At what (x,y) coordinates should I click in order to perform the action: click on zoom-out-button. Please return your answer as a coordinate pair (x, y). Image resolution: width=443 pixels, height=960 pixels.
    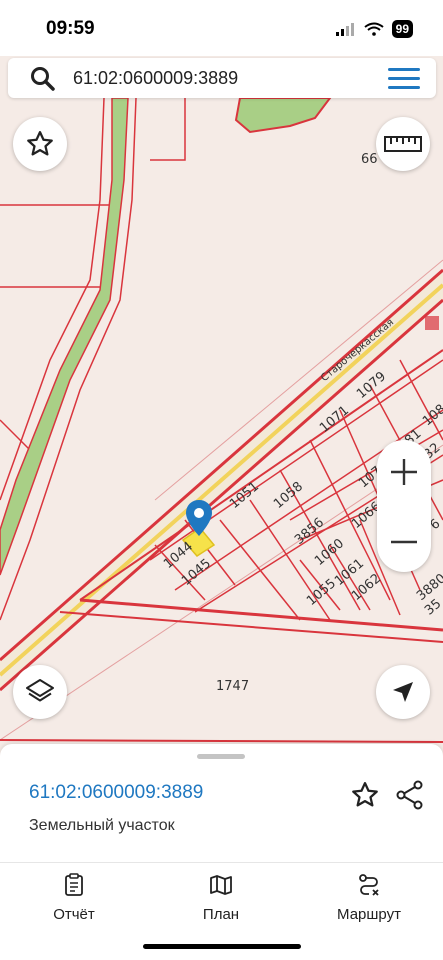
    Looking at the image, I should click on (404, 542).